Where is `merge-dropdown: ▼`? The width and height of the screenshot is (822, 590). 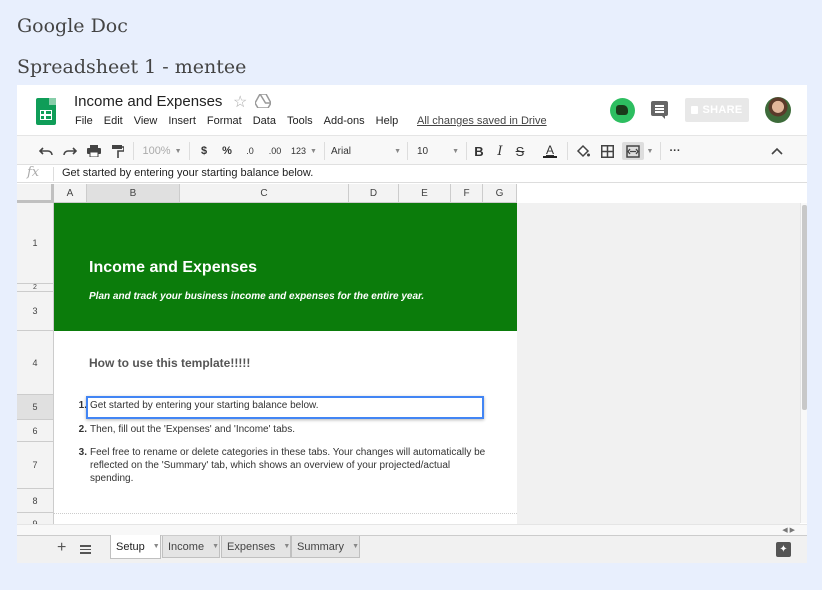
merge-dropdown: ▼ is located at coordinates (650, 151).